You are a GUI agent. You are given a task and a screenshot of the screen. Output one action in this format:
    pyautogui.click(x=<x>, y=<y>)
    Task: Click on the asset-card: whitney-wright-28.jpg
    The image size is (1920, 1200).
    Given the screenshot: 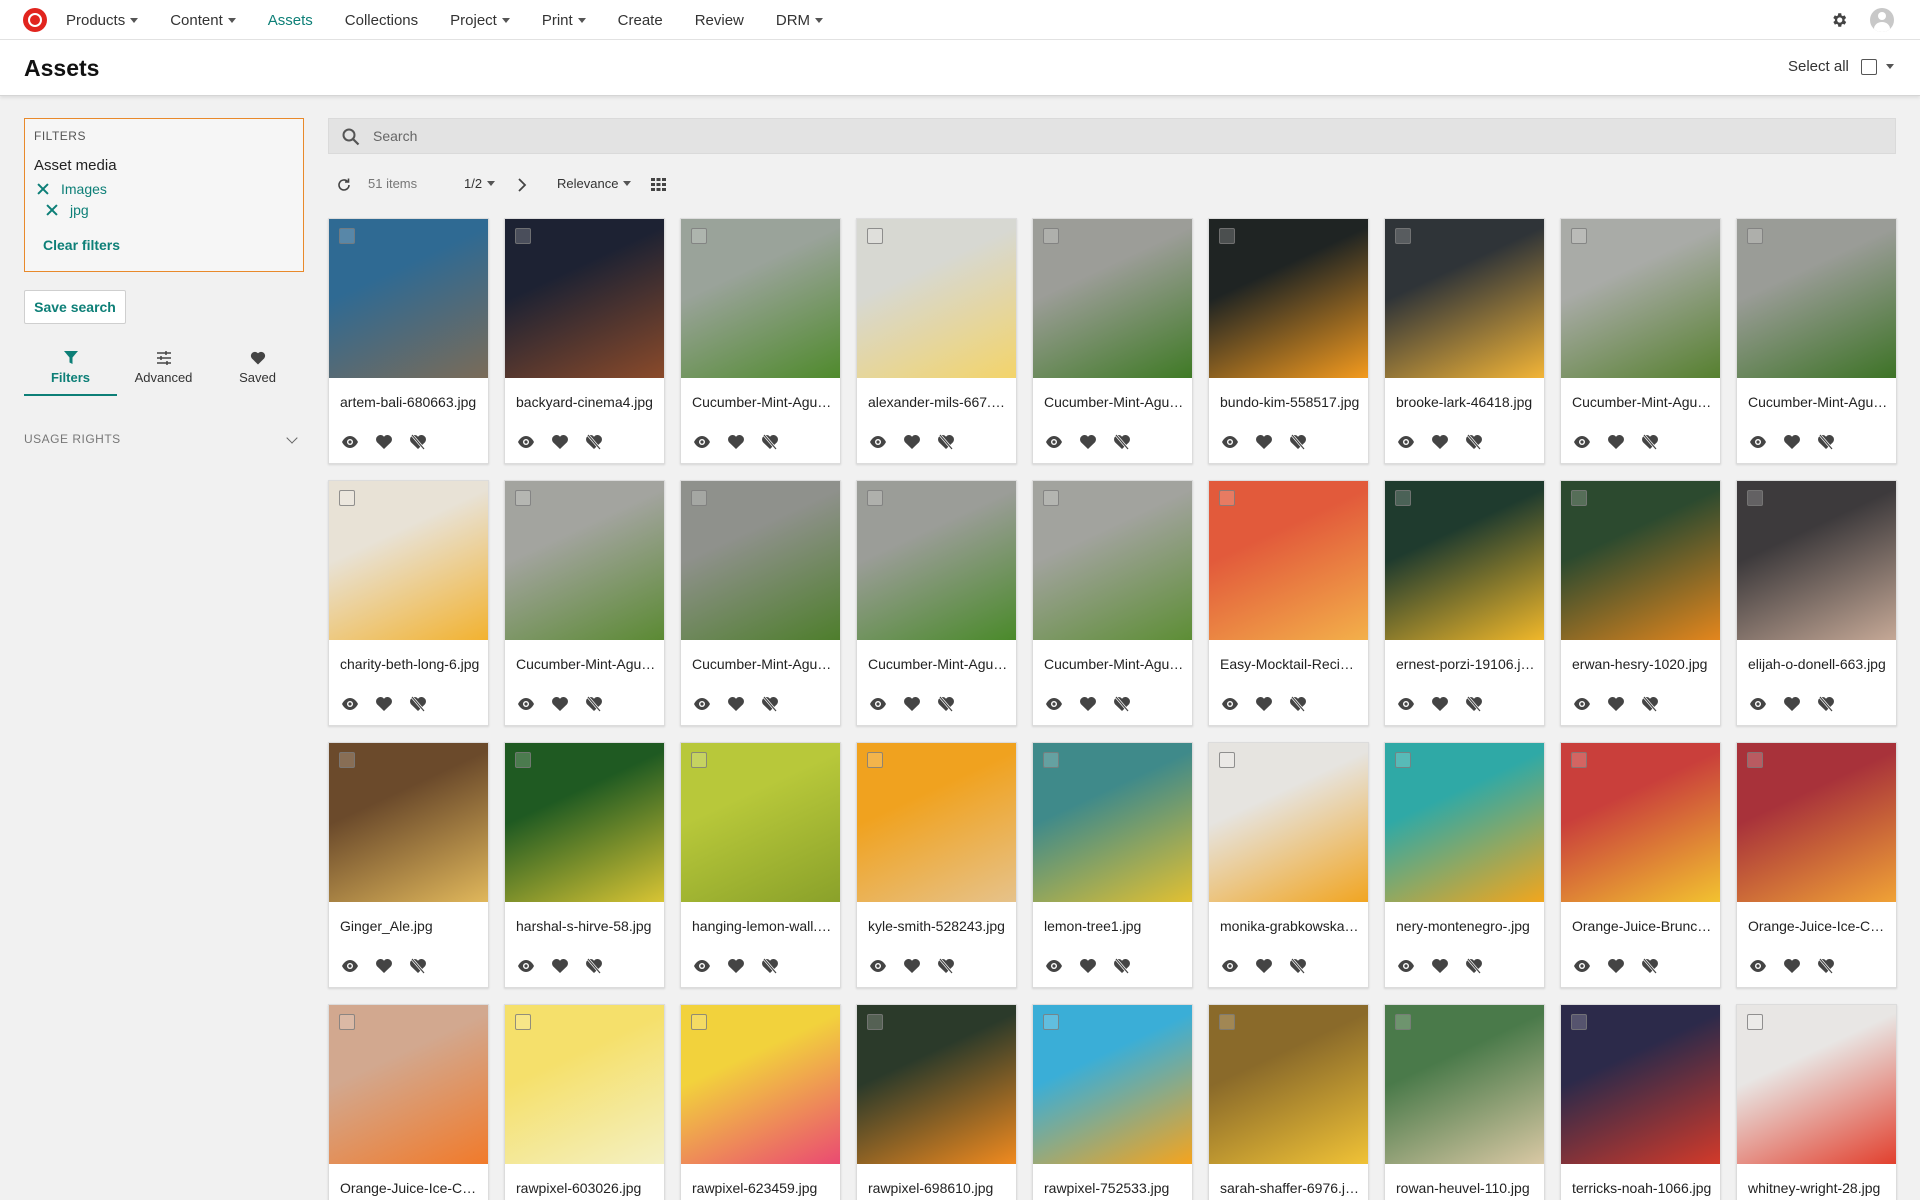 What is the action you would take?
    pyautogui.click(x=1816, y=1102)
    